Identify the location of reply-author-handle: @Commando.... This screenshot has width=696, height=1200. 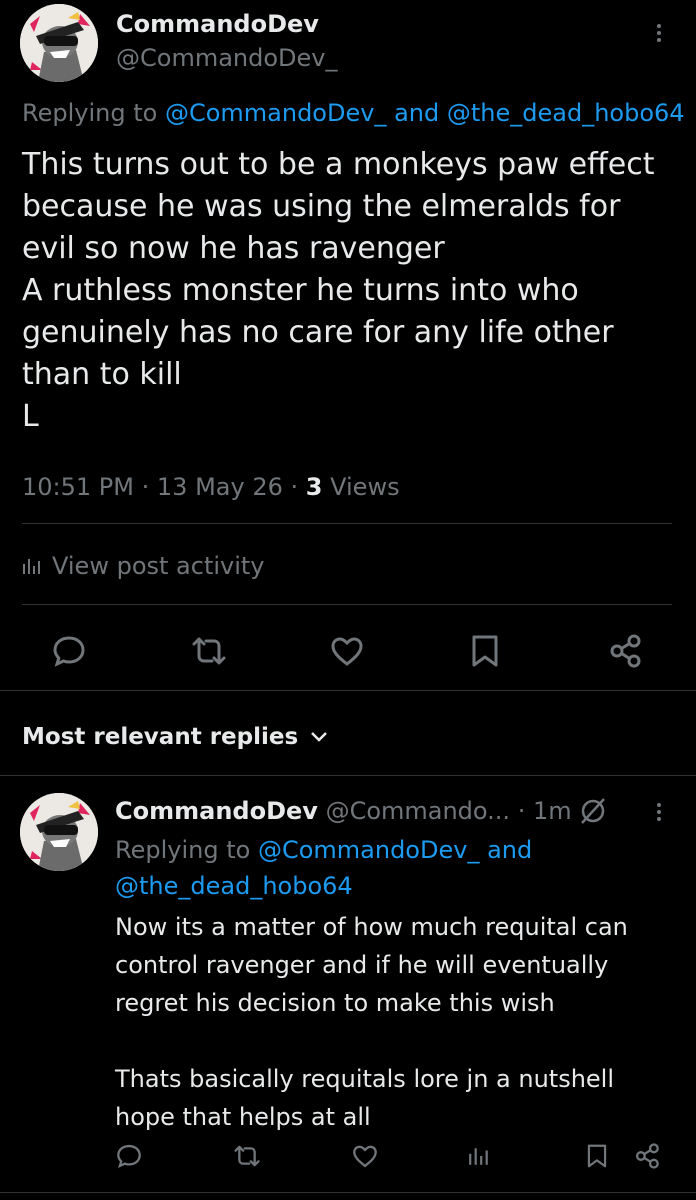
(418, 811).